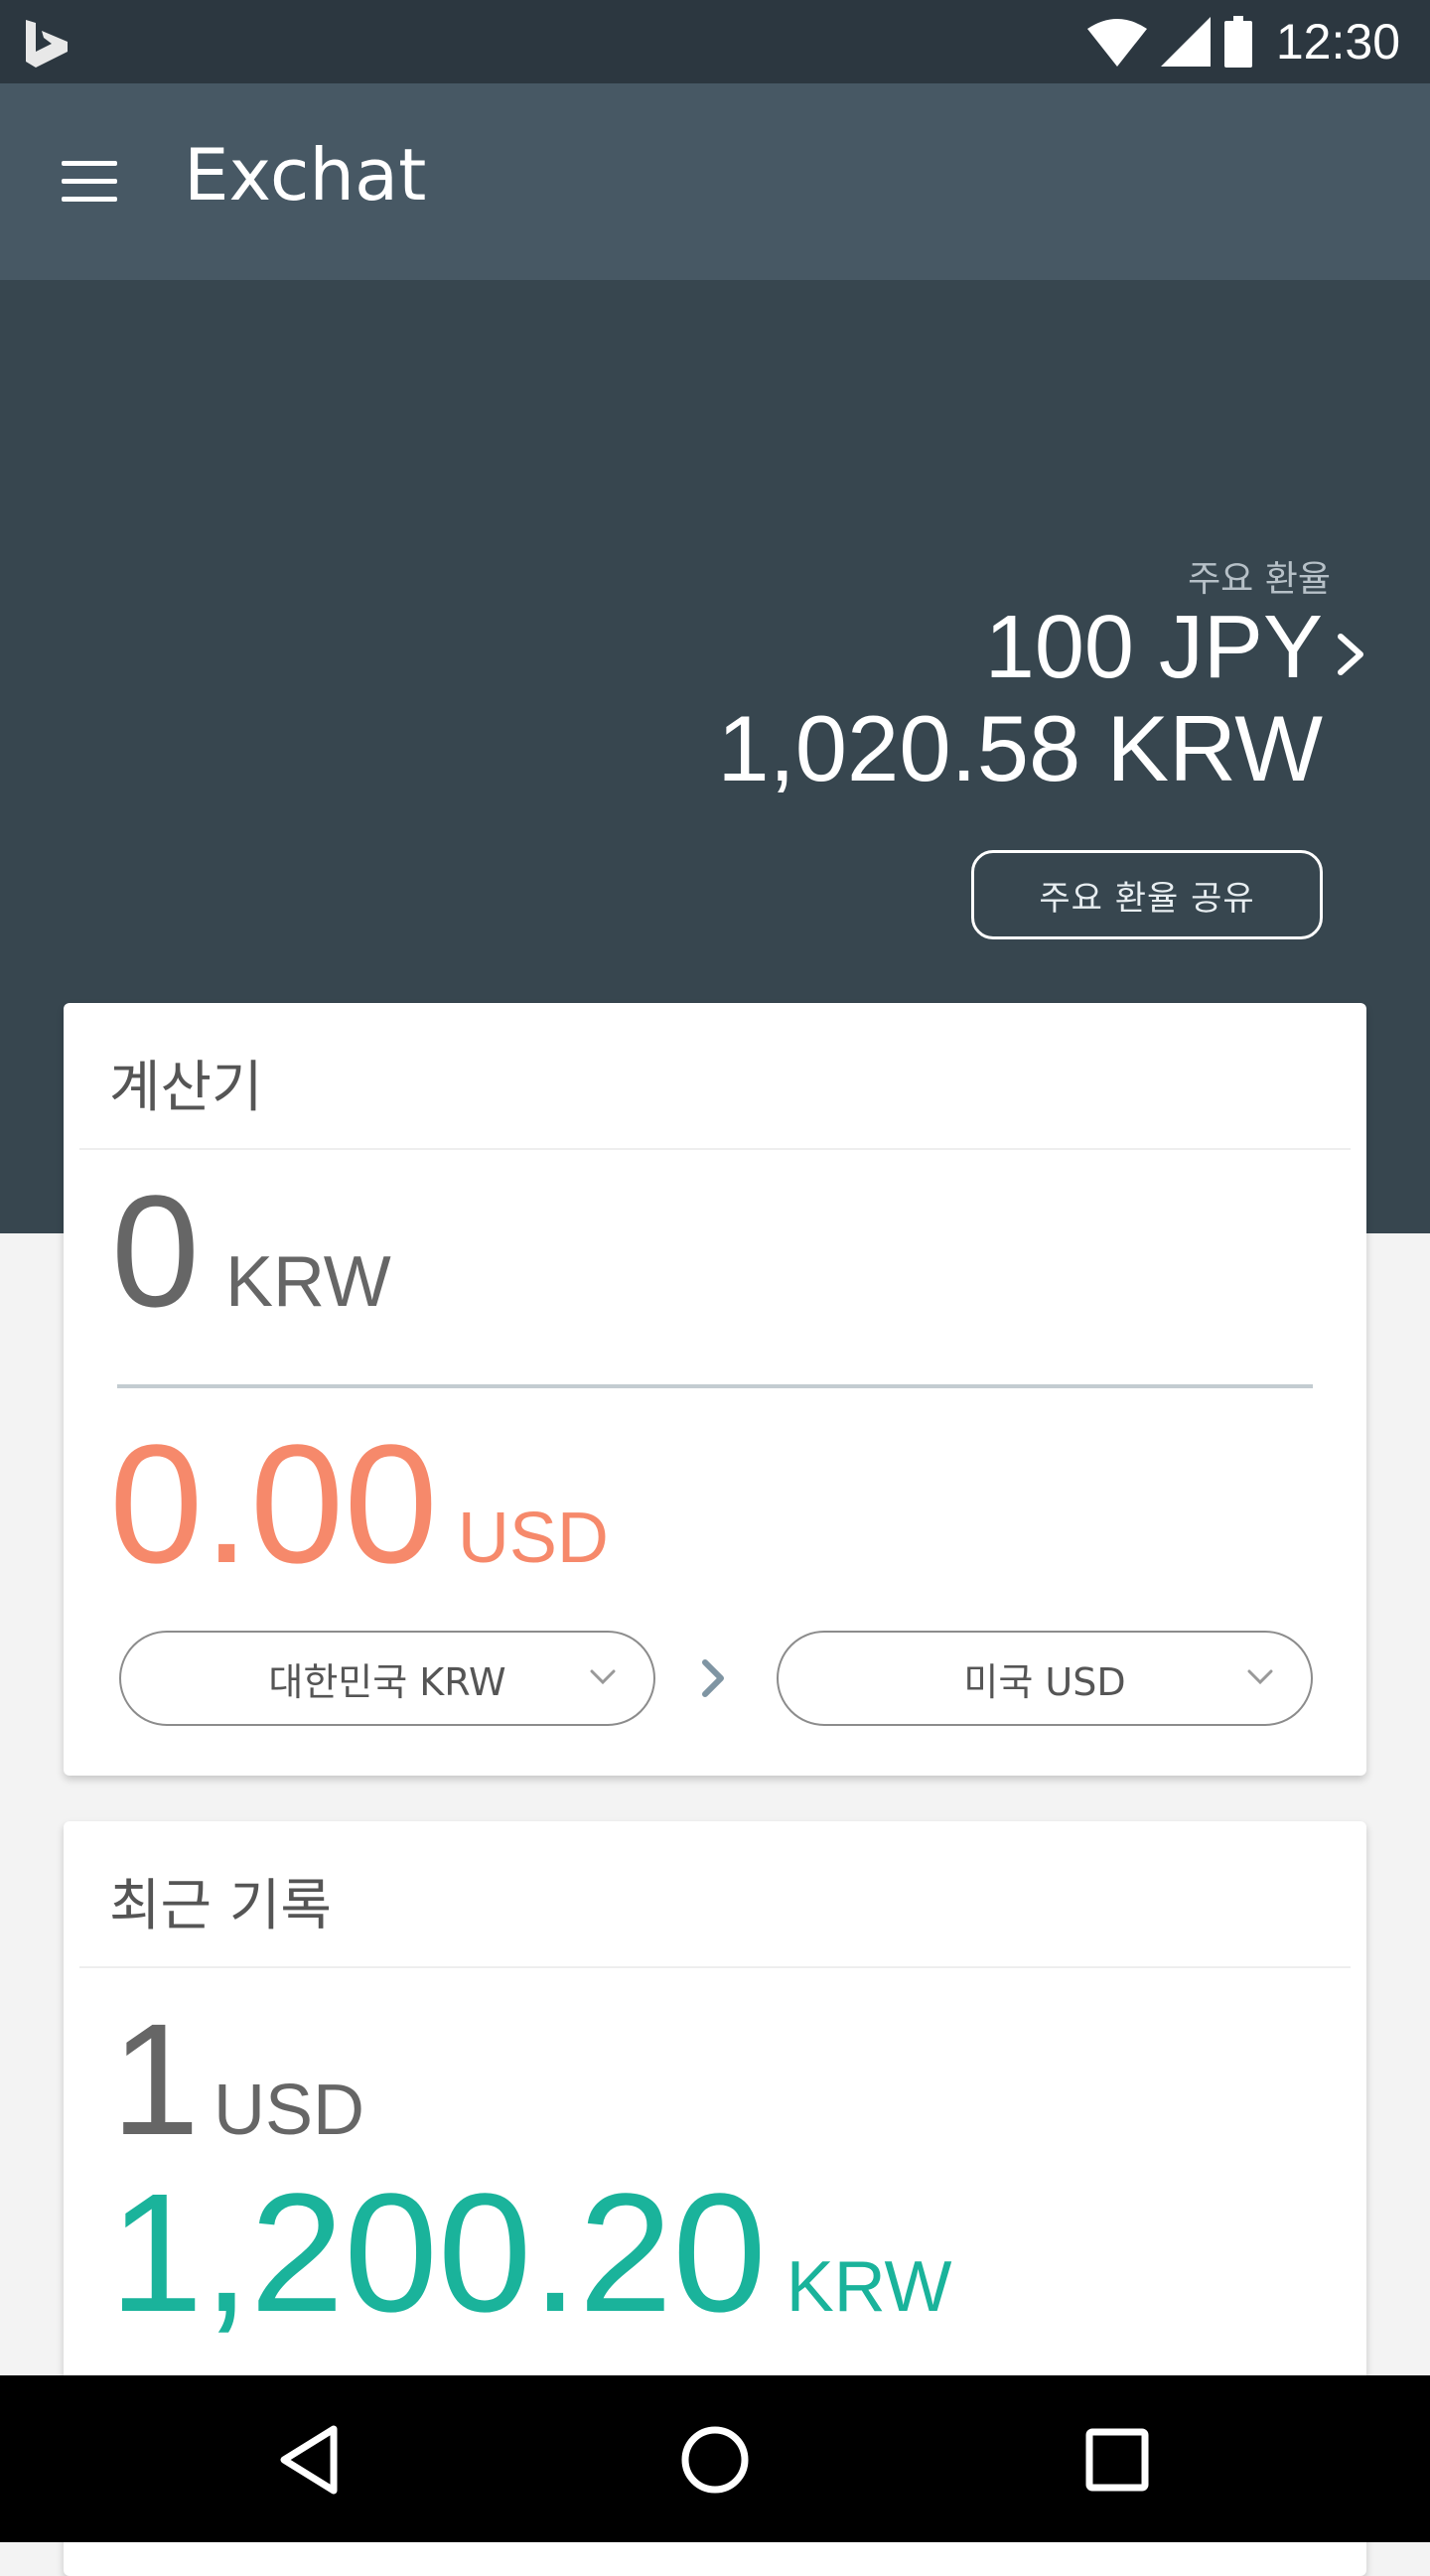 The height and width of the screenshot is (2576, 1430). I want to click on status-bar: 12:30, so click(715, 42).